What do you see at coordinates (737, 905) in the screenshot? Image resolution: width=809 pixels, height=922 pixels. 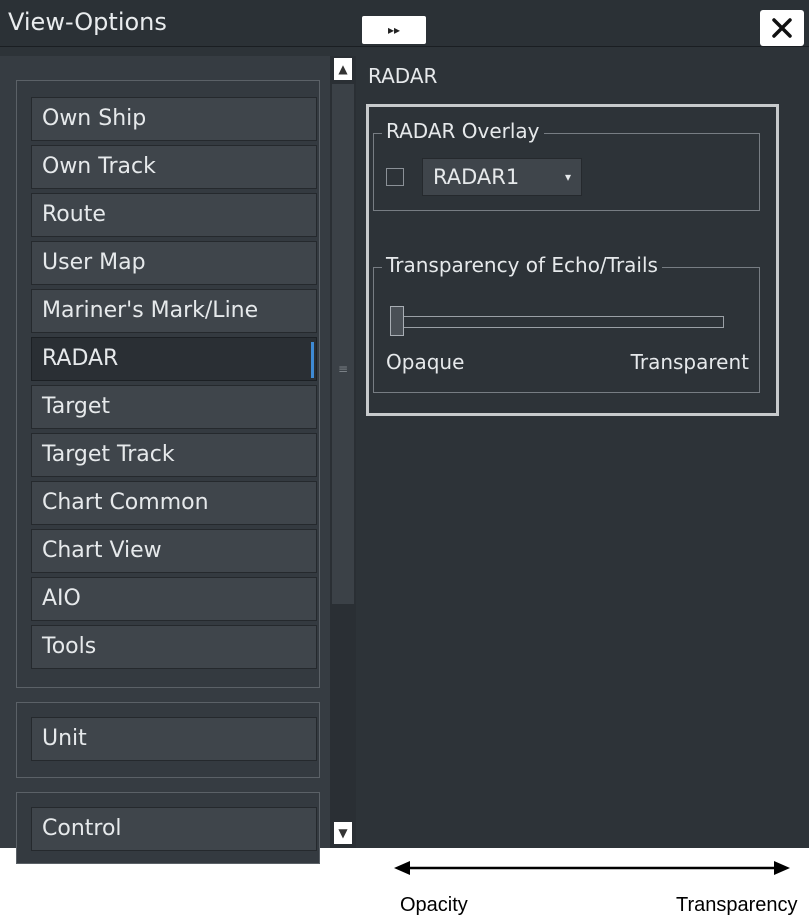 I see `transparency-caption: Transparency` at bounding box center [737, 905].